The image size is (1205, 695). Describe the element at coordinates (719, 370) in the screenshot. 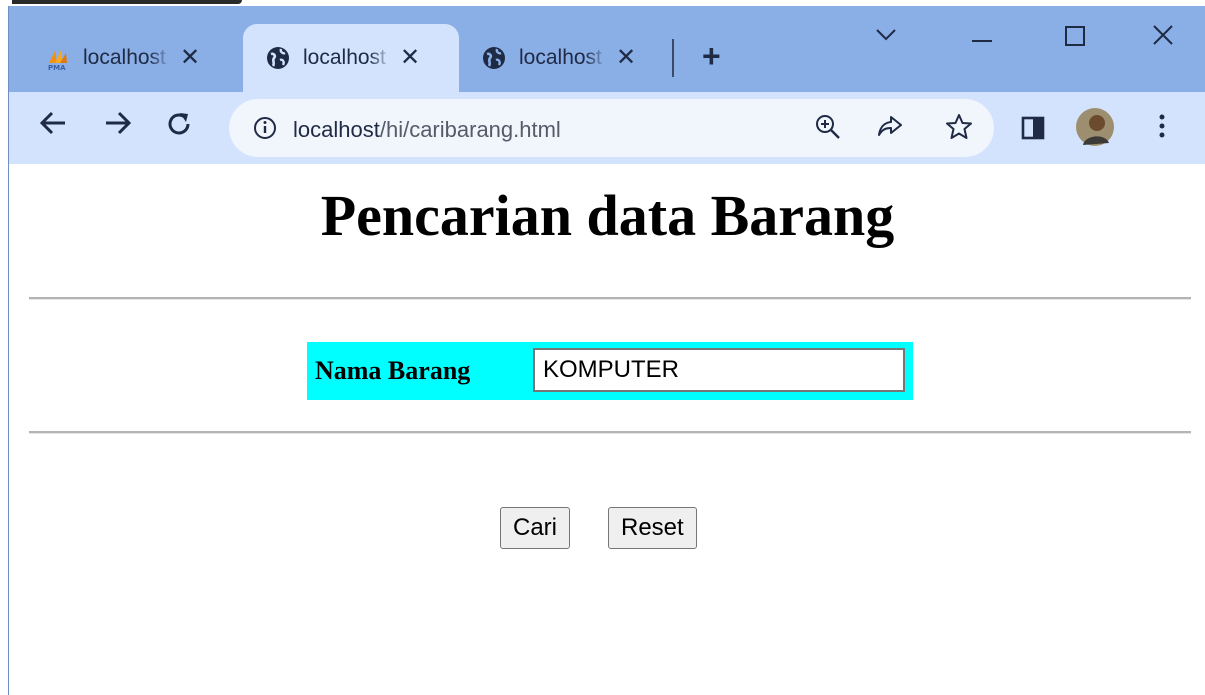

I see `nama-barang-input` at that location.